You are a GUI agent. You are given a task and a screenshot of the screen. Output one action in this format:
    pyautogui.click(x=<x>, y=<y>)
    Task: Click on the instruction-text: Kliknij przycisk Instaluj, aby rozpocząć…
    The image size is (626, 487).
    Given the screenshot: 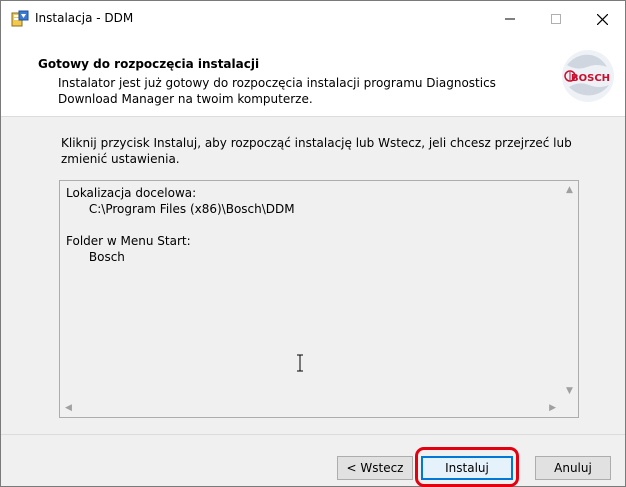 What is the action you would take?
    pyautogui.click(x=316, y=151)
    